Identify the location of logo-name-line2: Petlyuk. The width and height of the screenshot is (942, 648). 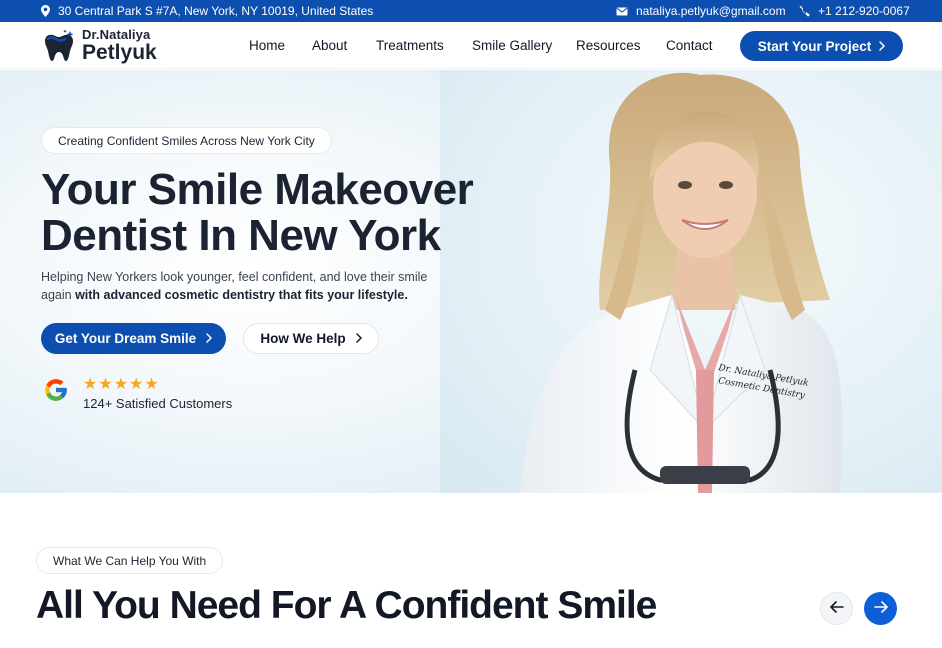
(119, 52).